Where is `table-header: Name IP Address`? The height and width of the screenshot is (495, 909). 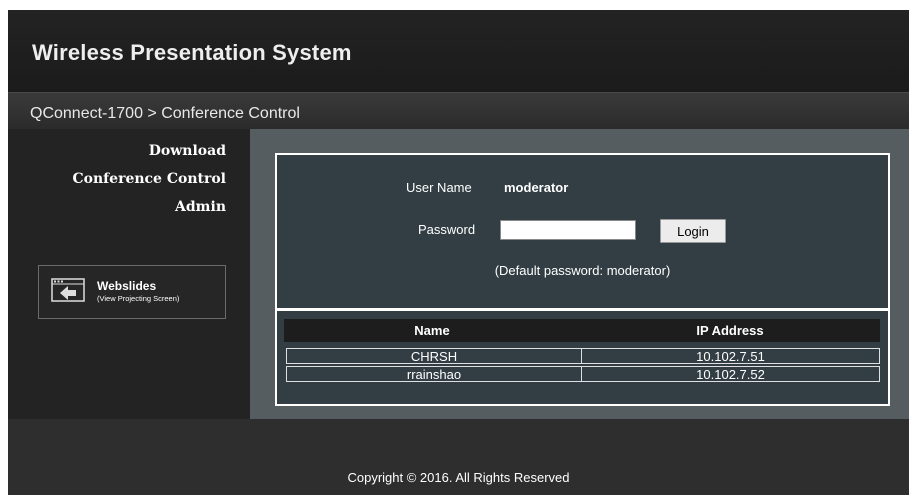
table-header: Name IP Address is located at coordinates (582, 330).